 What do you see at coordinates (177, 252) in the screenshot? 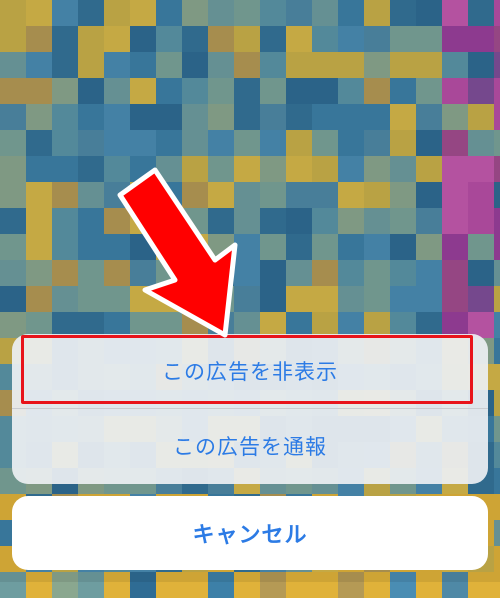
I see `red-arrow-icon` at bounding box center [177, 252].